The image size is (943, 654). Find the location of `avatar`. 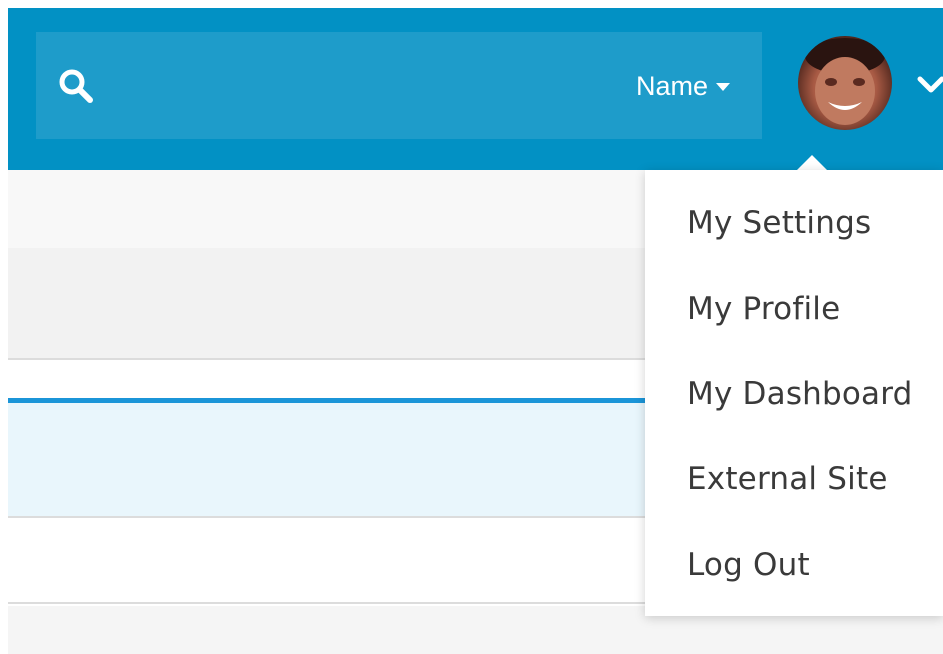

avatar is located at coordinates (845, 83).